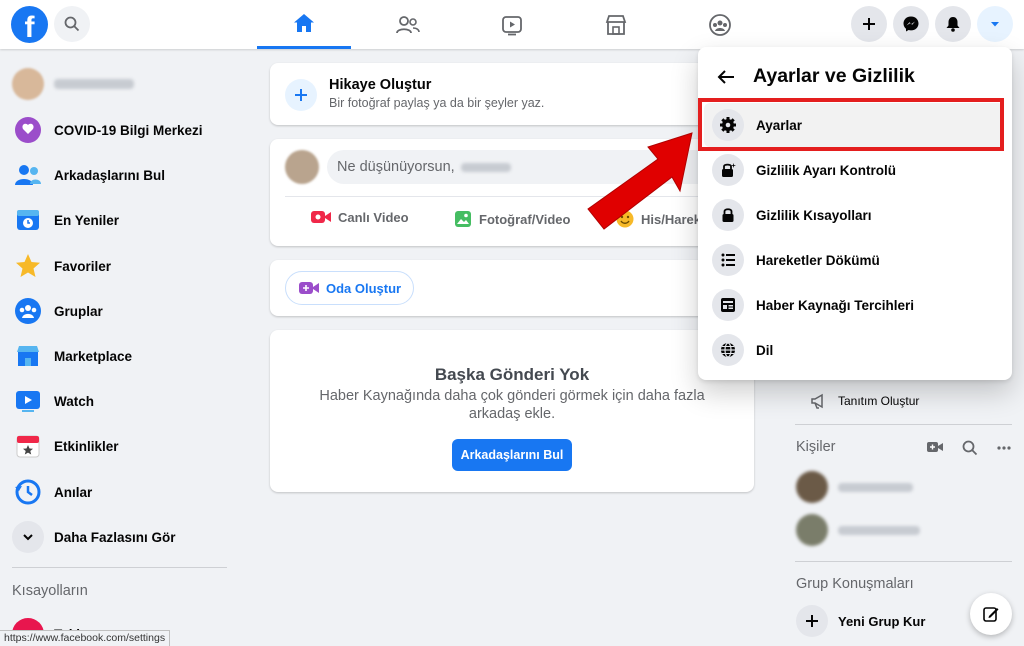 The height and width of the screenshot is (646, 1024). I want to click on arrow-left-icon, so click(725, 77).